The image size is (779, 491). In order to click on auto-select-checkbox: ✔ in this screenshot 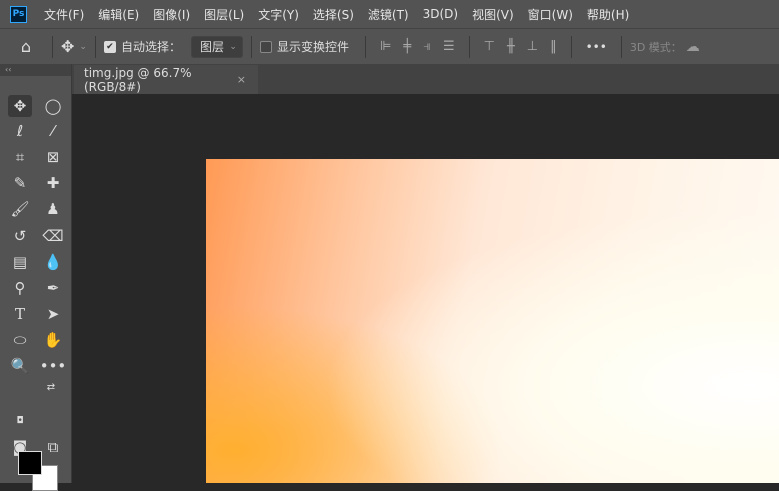, I will do `click(109, 46)`.